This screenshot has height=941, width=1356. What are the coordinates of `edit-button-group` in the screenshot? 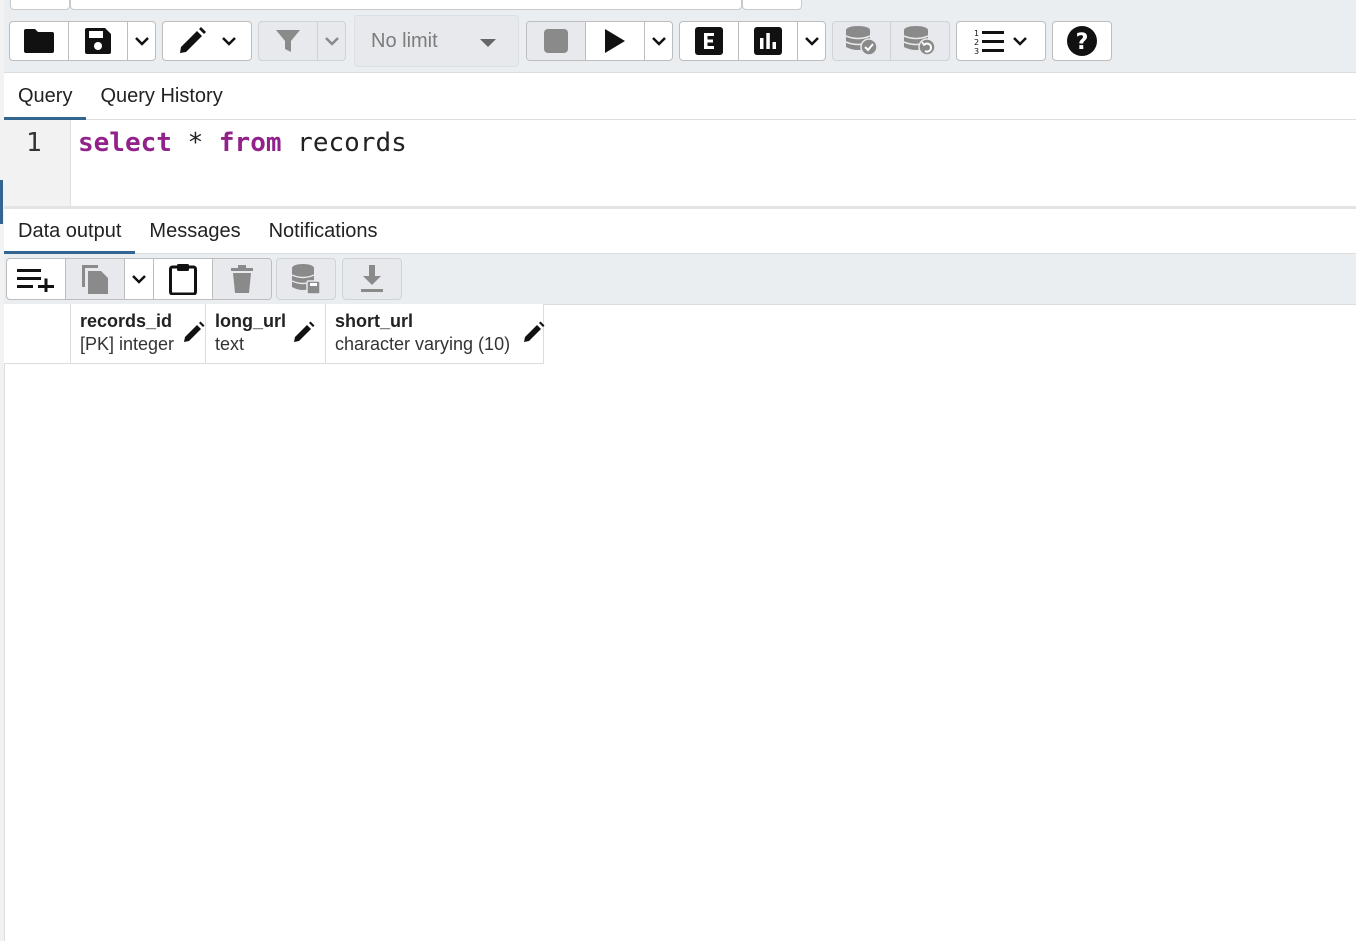 It's located at (207, 41).